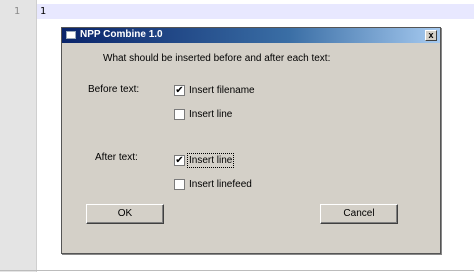  What do you see at coordinates (237, 270) in the screenshot?
I see `editor-bottom-border` at bounding box center [237, 270].